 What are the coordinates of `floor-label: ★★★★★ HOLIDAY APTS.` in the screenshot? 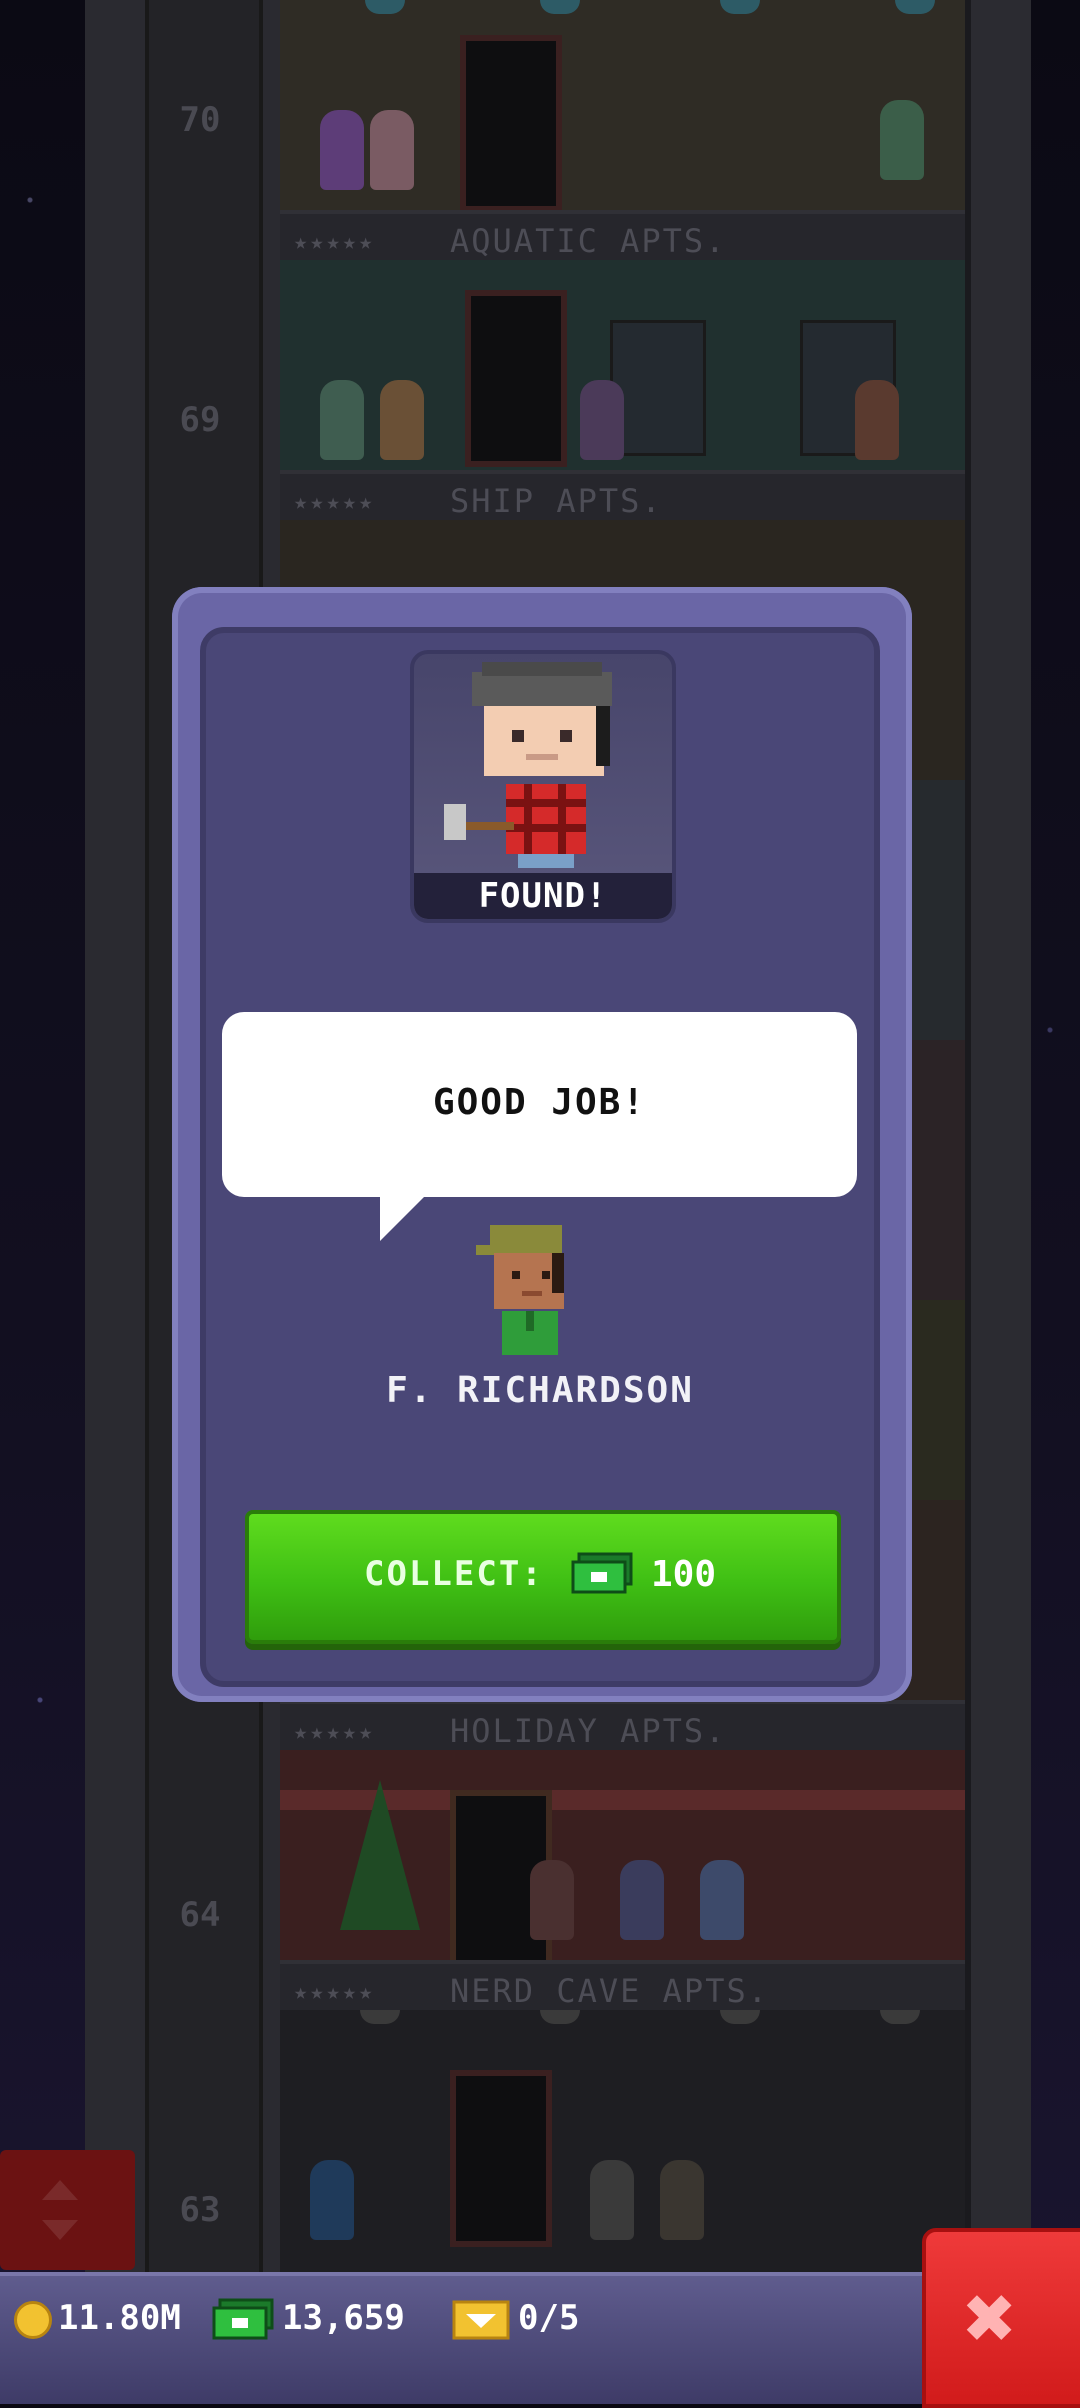 It's located at (622, 1727).